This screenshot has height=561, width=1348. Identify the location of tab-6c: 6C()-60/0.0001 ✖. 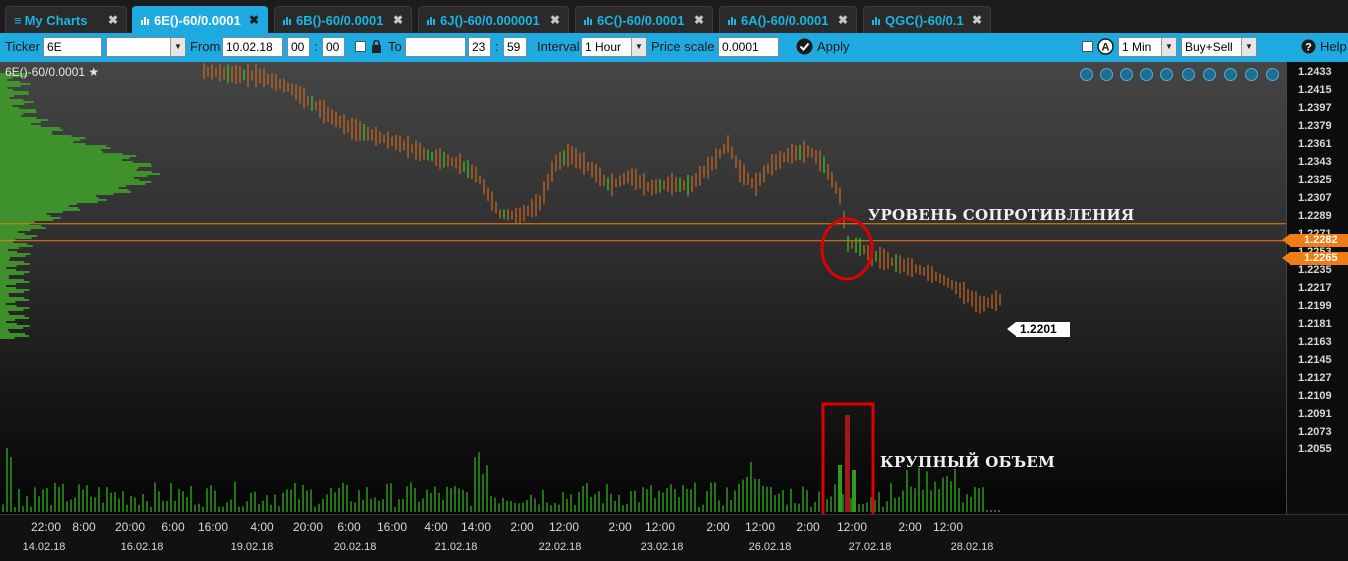
(644, 19).